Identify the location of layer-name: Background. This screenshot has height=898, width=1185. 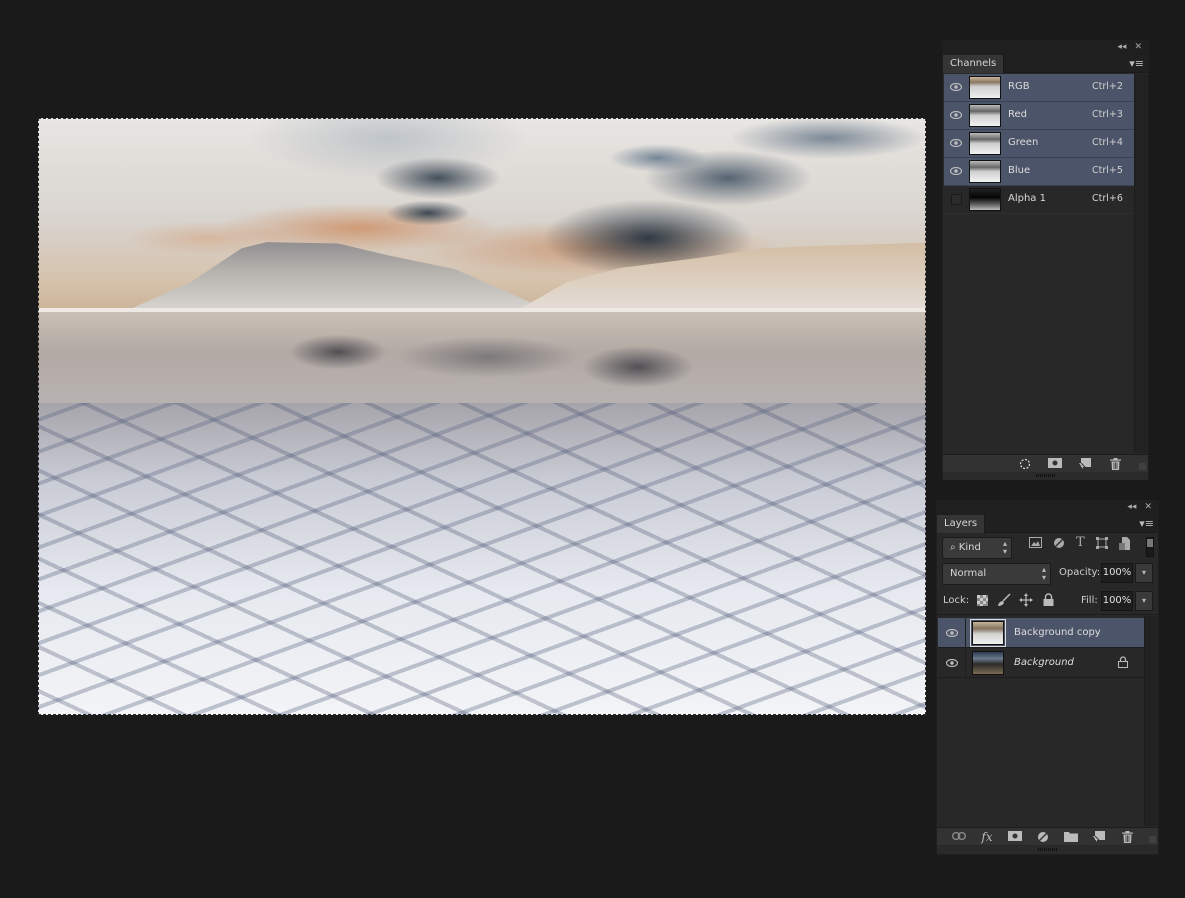
(1044, 662).